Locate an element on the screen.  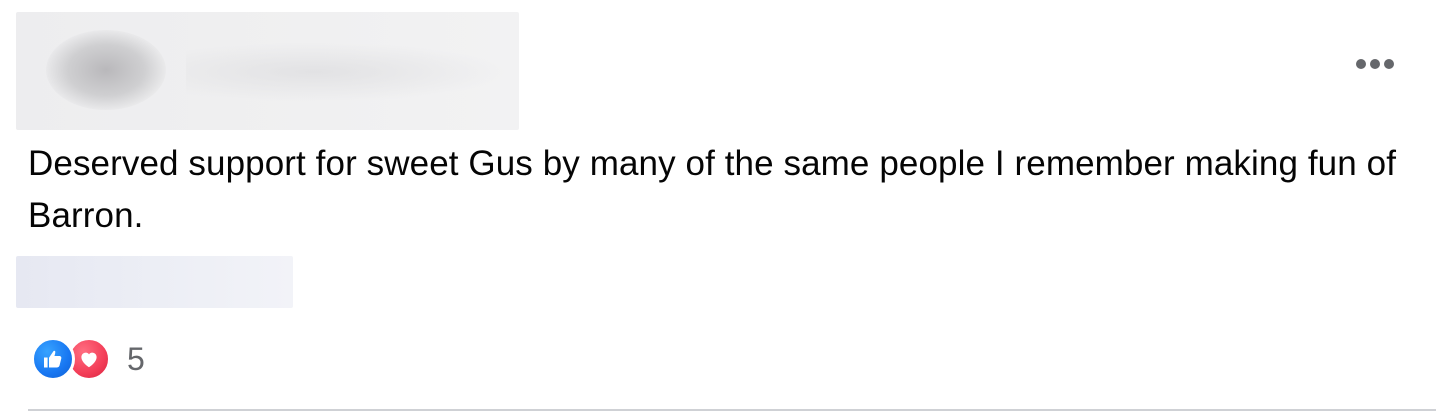
divider is located at coordinates (732, 410).